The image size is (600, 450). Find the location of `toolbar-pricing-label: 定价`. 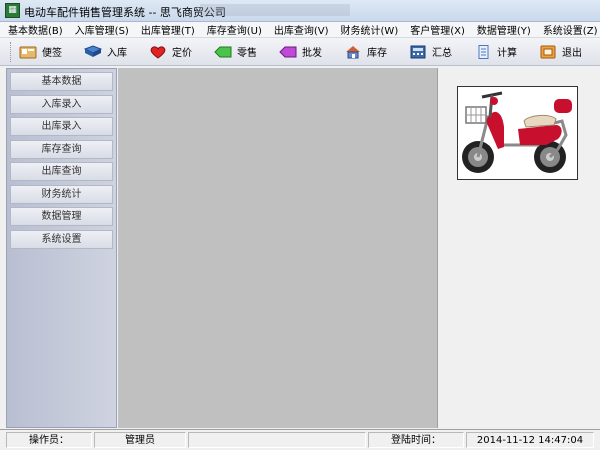

toolbar-pricing-label: 定价 is located at coordinates (182, 53).